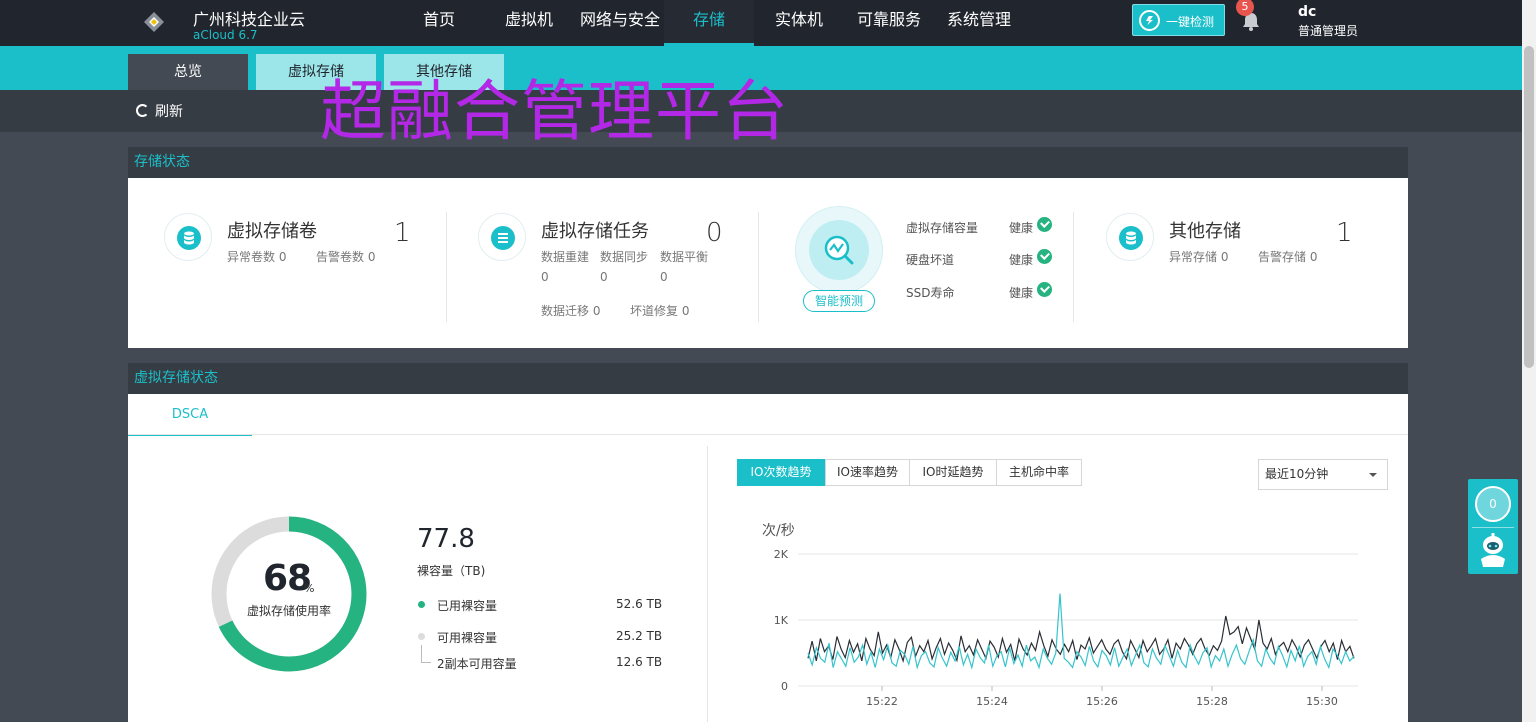 The image size is (1536, 722). I want to click on migrate-stat: 数据迁移 0, so click(571, 311).